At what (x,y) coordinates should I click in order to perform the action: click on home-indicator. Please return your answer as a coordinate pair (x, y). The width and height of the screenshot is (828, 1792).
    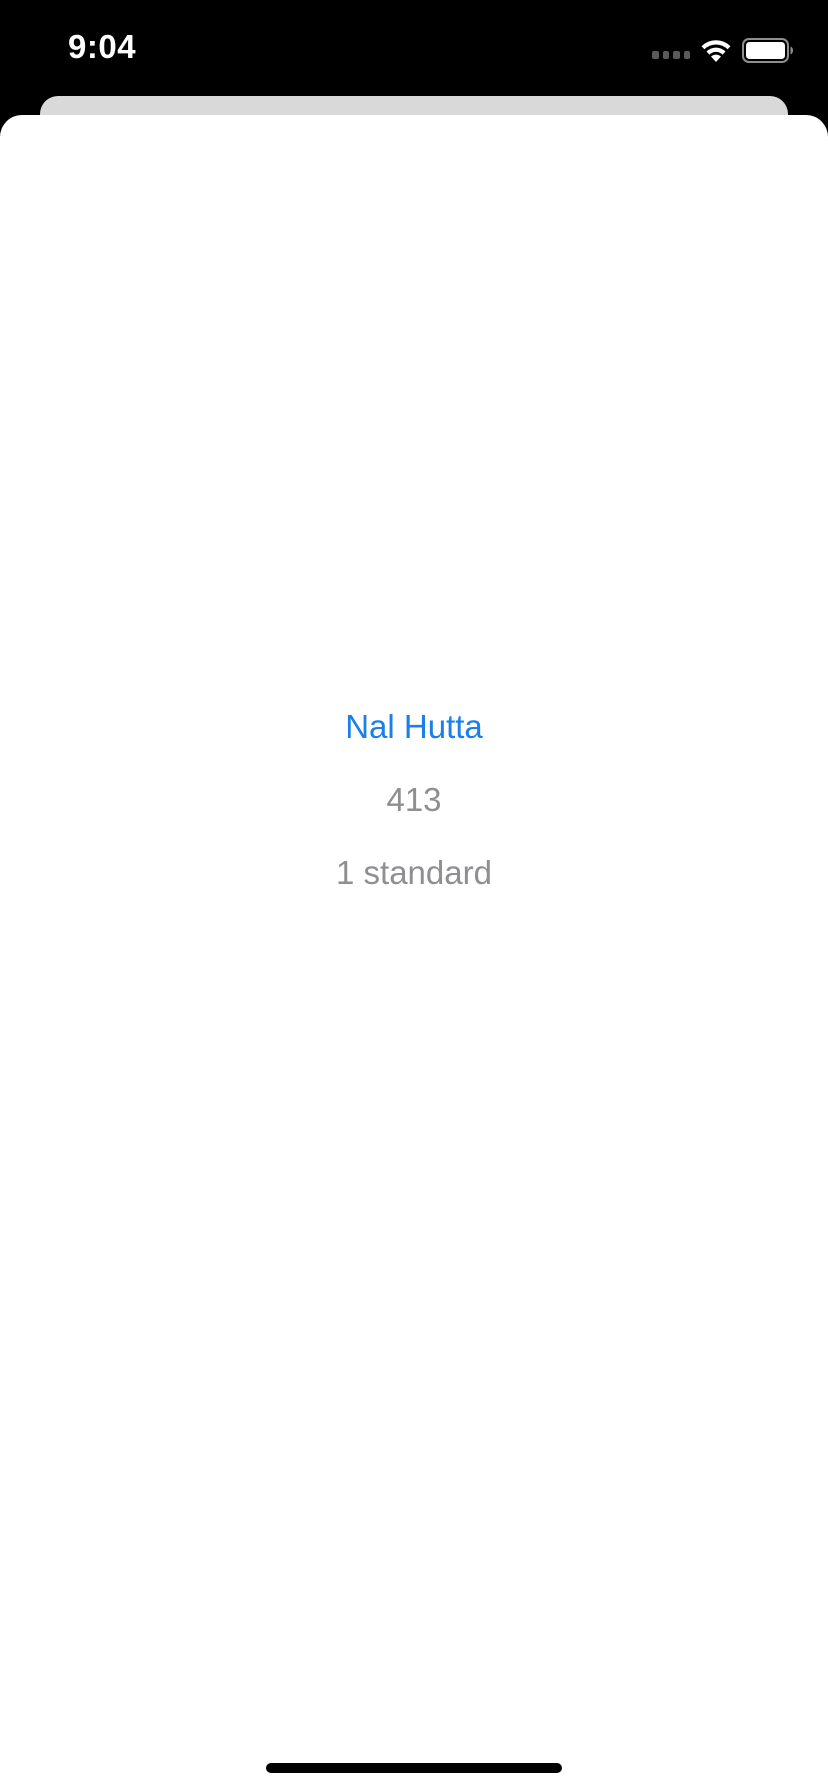
    Looking at the image, I should click on (414, 1768).